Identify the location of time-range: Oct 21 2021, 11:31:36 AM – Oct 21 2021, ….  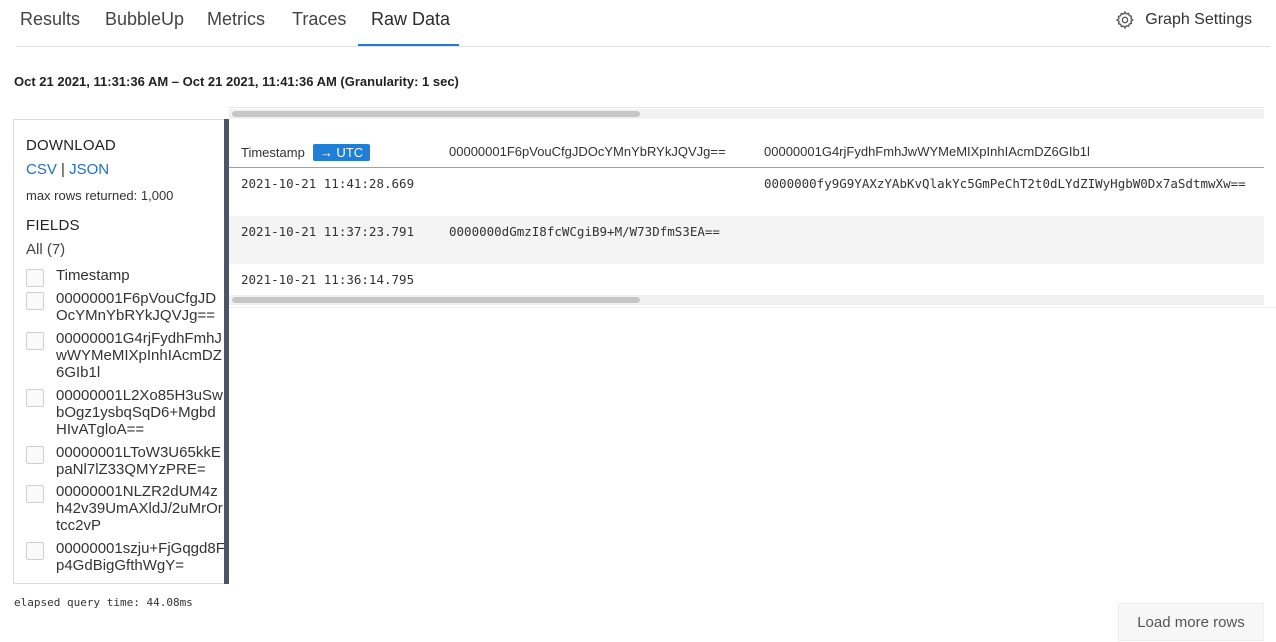
(236, 81).